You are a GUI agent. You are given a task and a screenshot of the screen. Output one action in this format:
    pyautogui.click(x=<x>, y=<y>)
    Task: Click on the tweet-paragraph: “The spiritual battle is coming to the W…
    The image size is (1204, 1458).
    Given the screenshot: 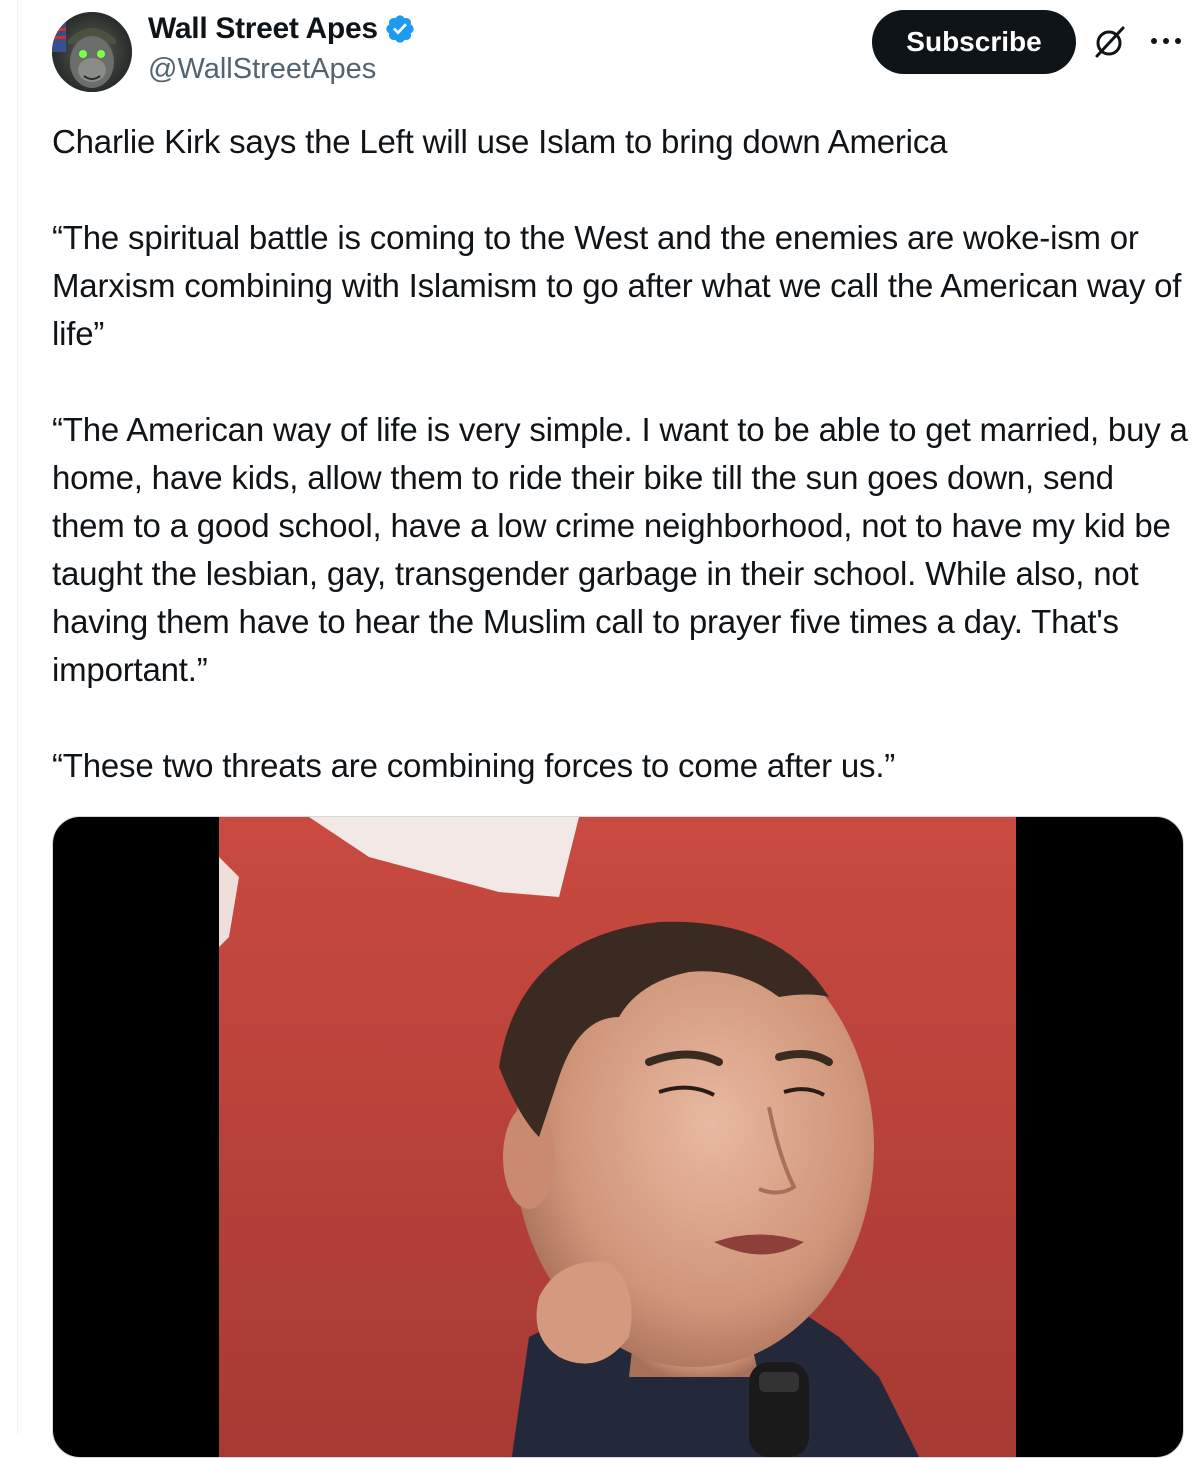 What is the action you would take?
    pyautogui.click(x=621, y=285)
    